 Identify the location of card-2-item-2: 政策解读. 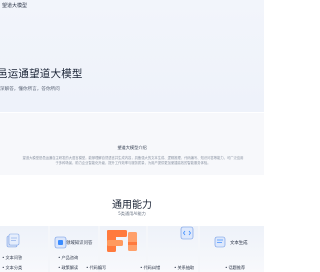
(68, 268).